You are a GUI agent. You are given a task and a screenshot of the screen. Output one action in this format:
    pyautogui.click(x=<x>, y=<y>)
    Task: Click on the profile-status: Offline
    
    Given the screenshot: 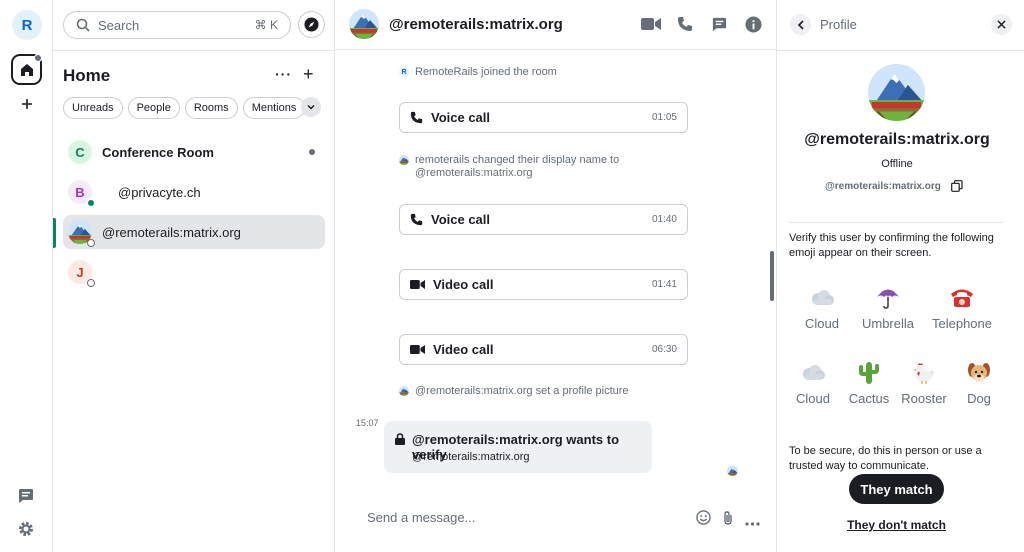 What is the action you would take?
    pyautogui.click(x=897, y=164)
    